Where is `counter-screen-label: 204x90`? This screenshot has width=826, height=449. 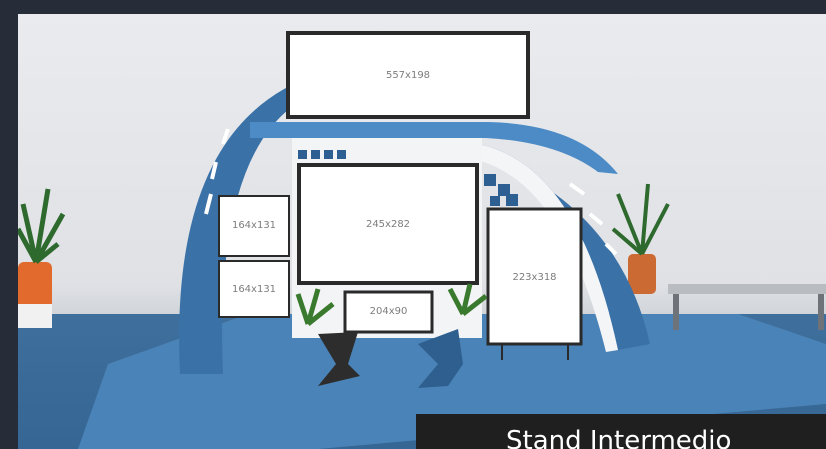
counter-screen-label: 204x90 is located at coordinates (388, 311).